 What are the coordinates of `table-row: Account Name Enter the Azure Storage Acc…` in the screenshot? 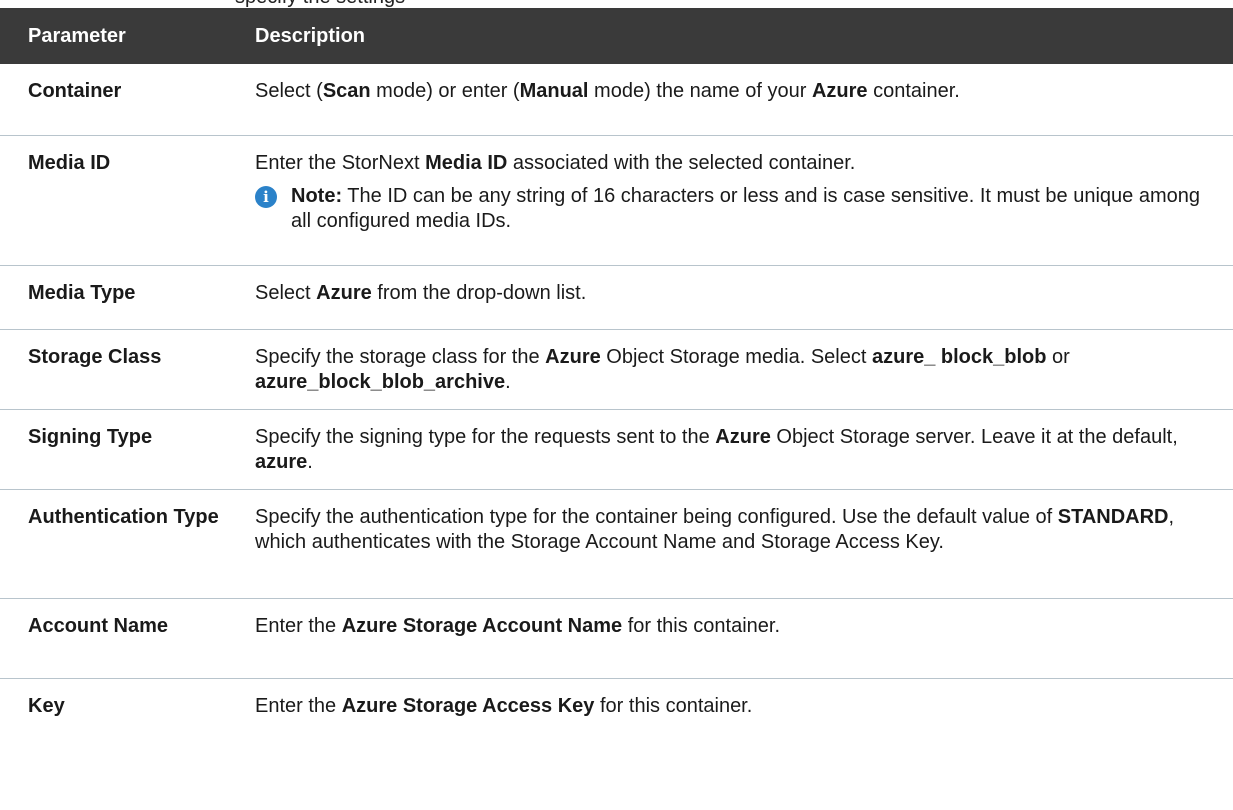 It's located at (616, 638).